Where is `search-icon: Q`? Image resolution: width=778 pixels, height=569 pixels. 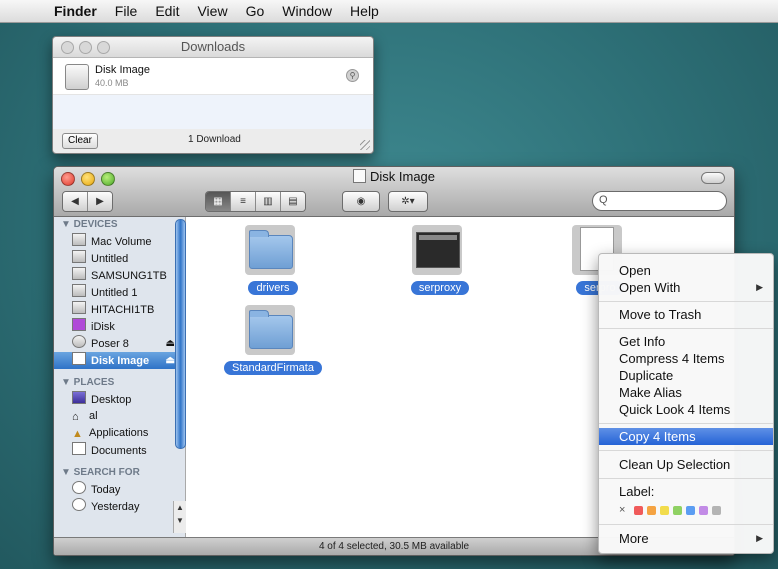 search-icon: Q is located at coordinates (603, 200).